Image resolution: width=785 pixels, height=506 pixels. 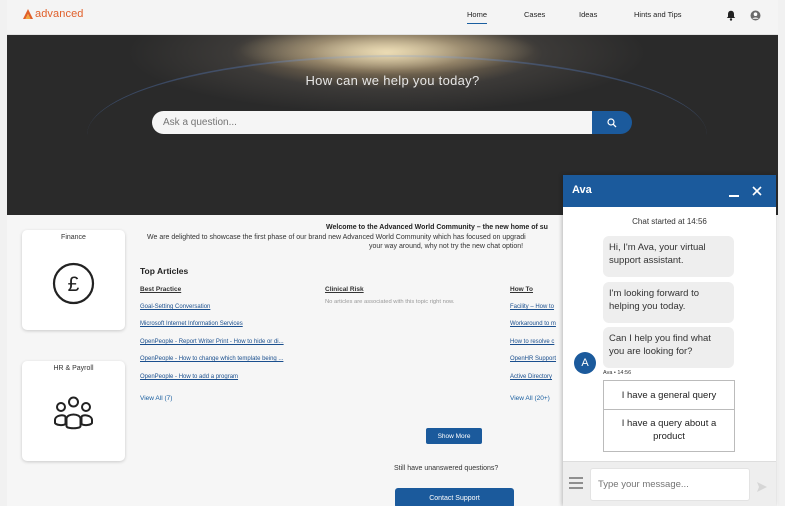 I want to click on pound-coin-icon: £, so click(x=73, y=286).